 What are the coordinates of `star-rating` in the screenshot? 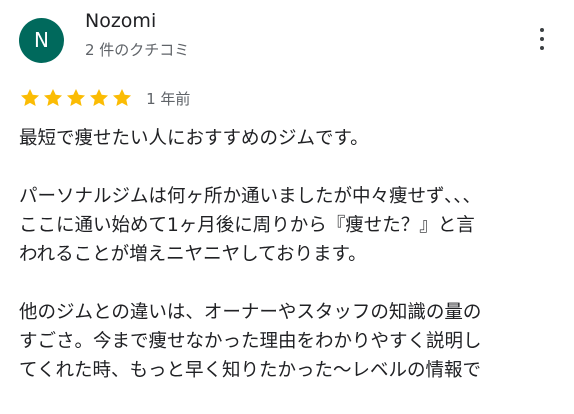 It's located at (76, 98).